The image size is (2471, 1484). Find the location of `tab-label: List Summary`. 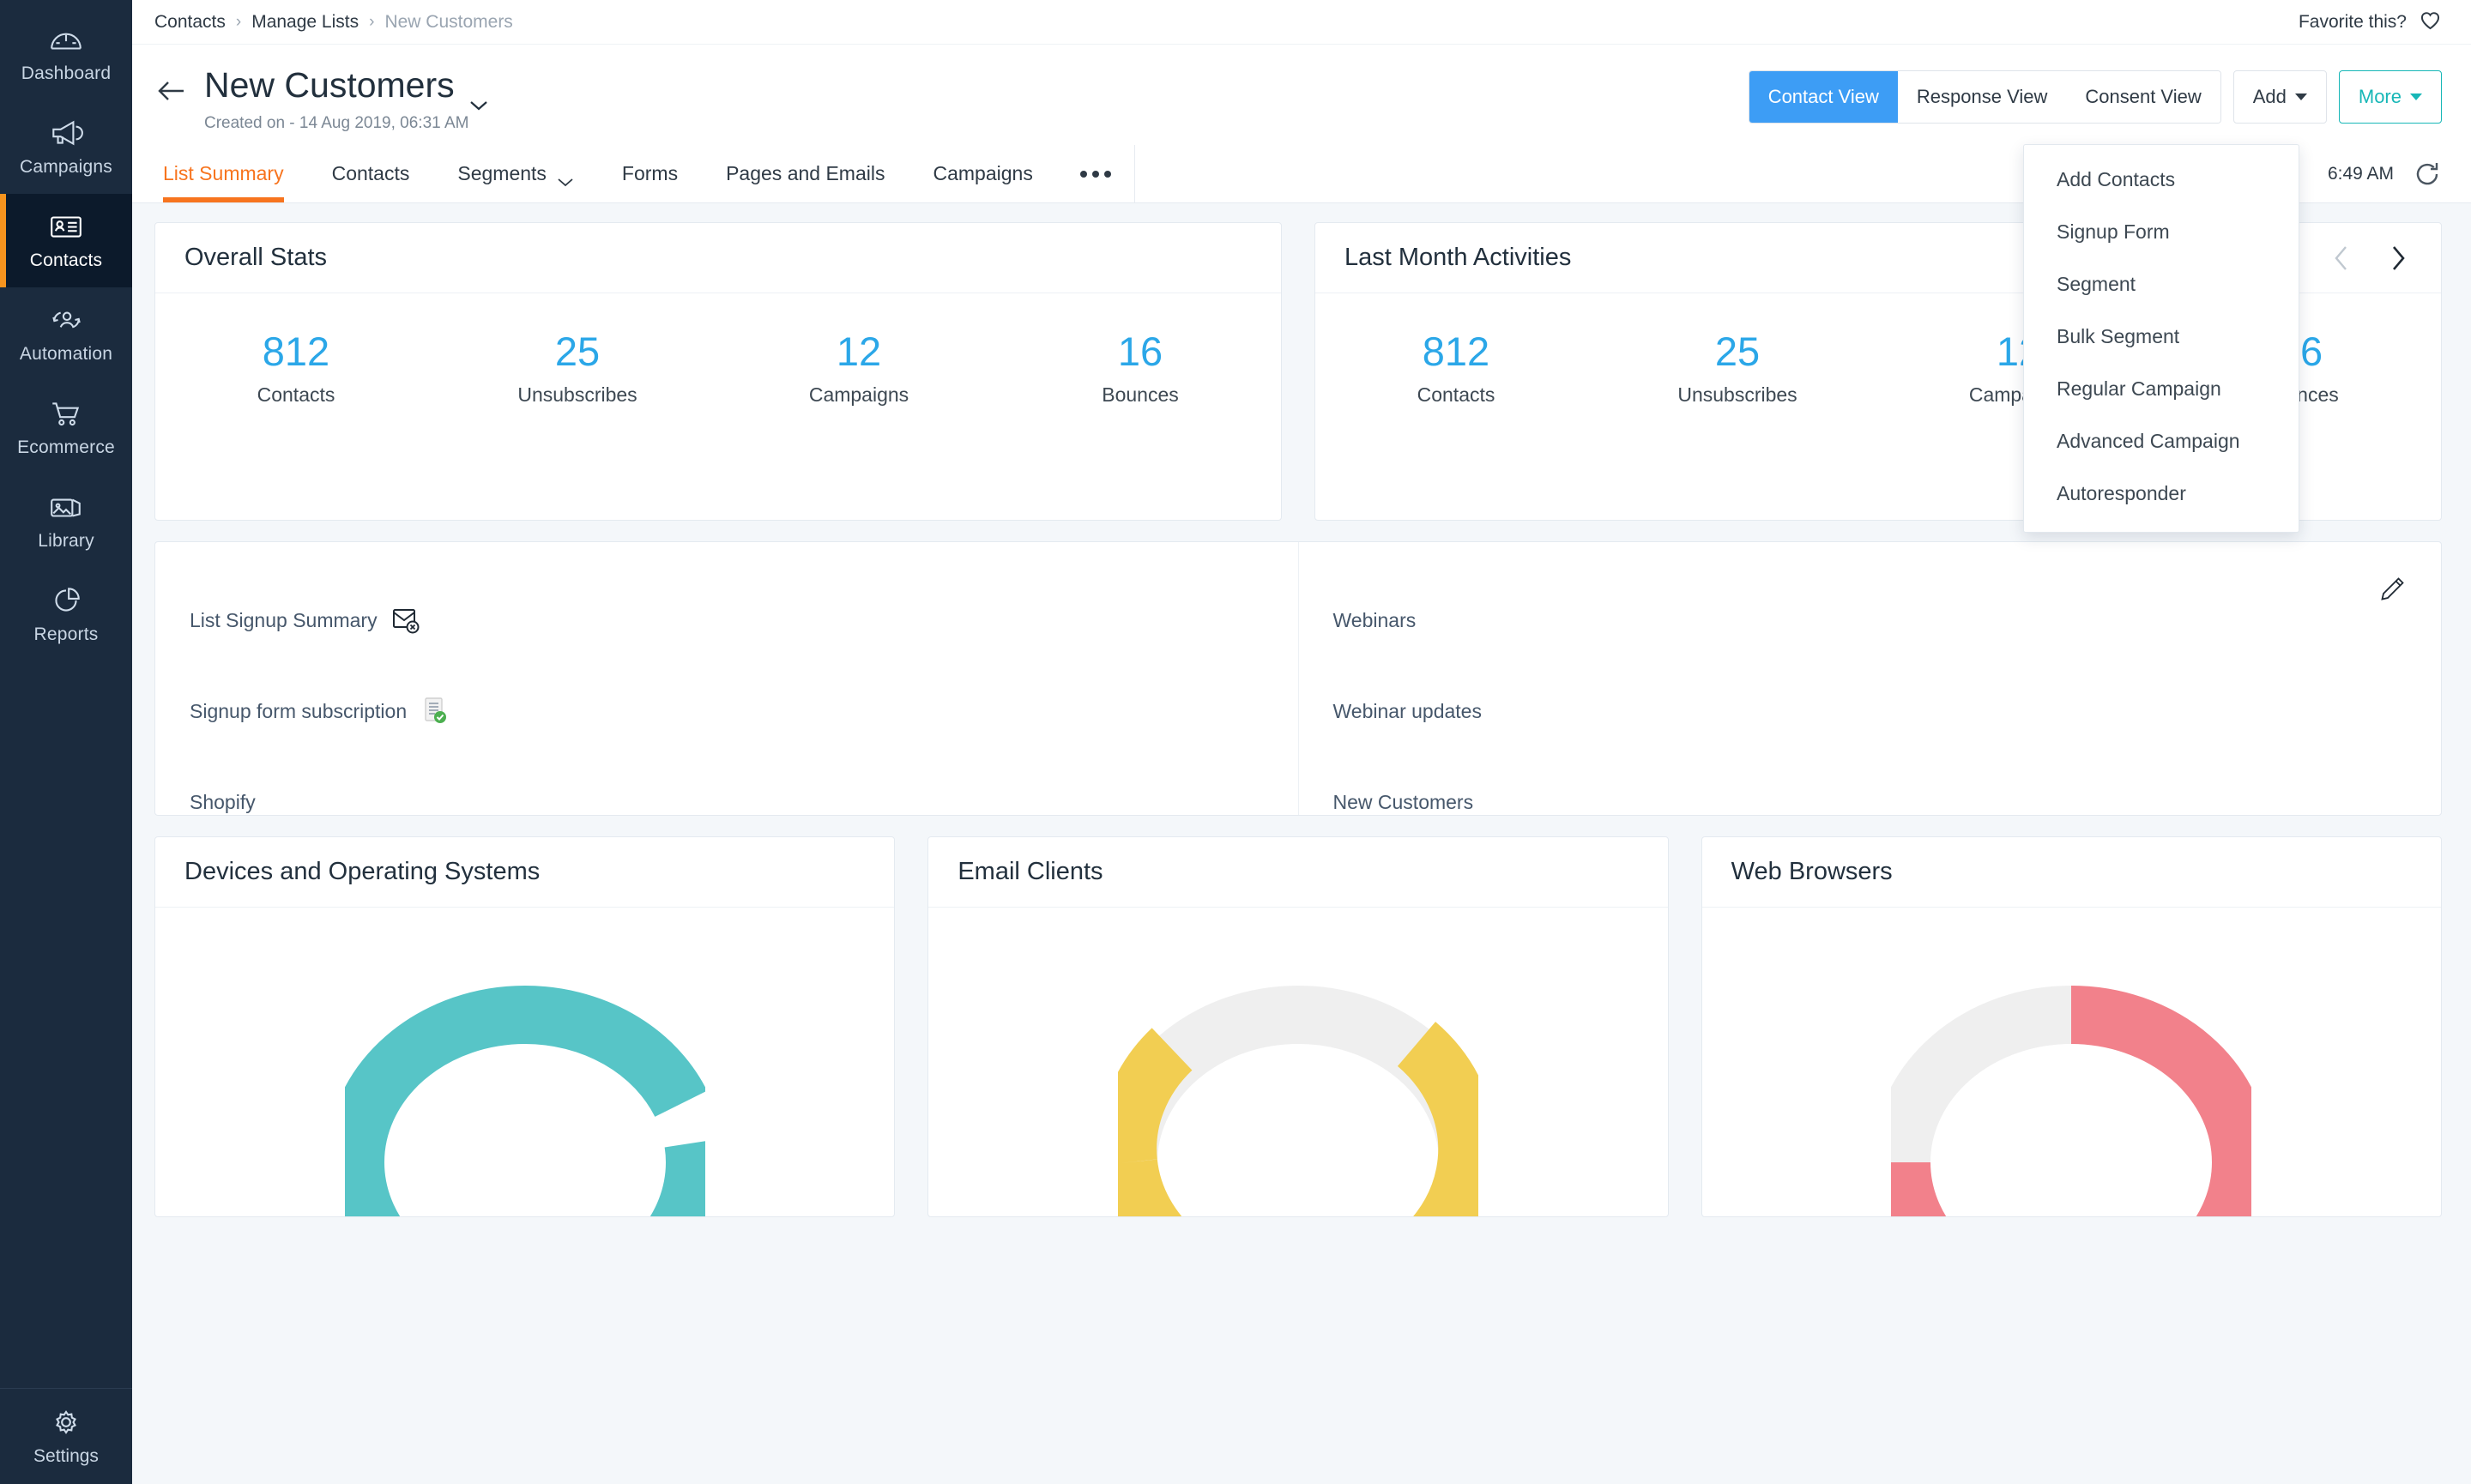

tab-label: List Summary is located at coordinates (223, 173).